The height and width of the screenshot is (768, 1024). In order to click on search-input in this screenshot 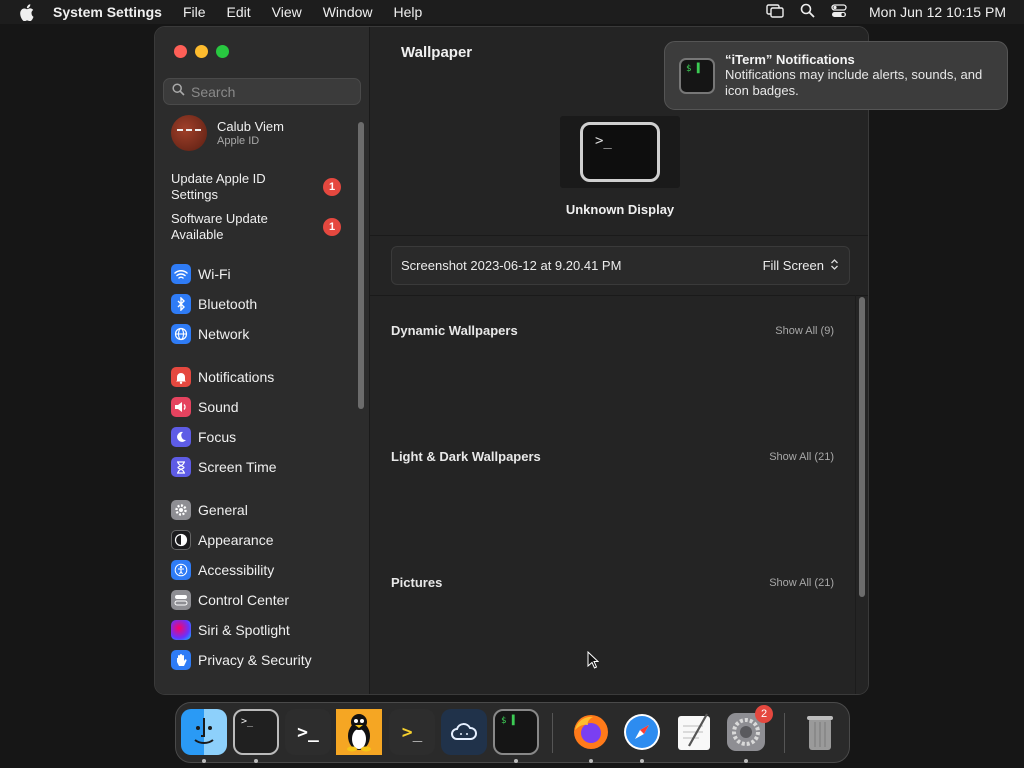, I will do `click(271, 91)`.